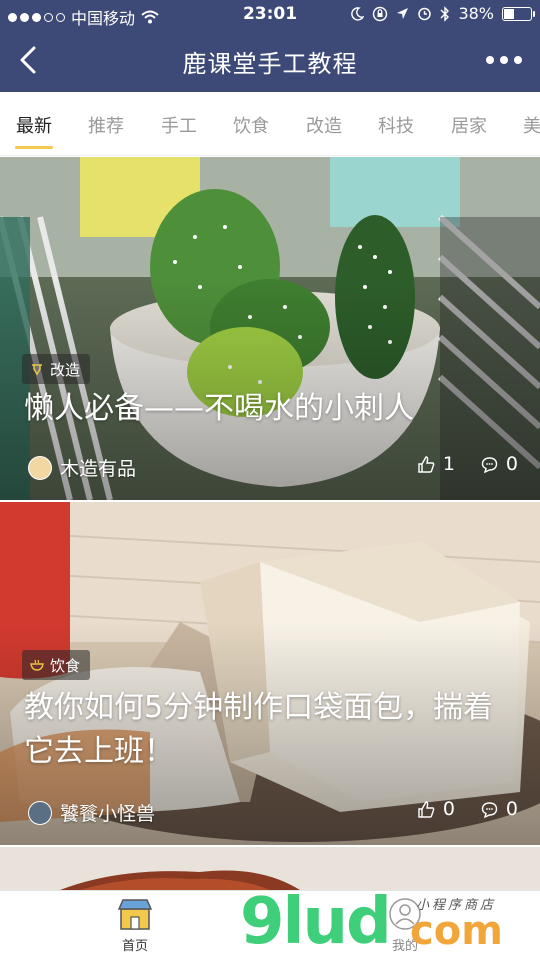 This screenshot has height=960, width=540. Describe the element at coordinates (37, 370) in the screenshot. I see `wrench-icon` at that location.